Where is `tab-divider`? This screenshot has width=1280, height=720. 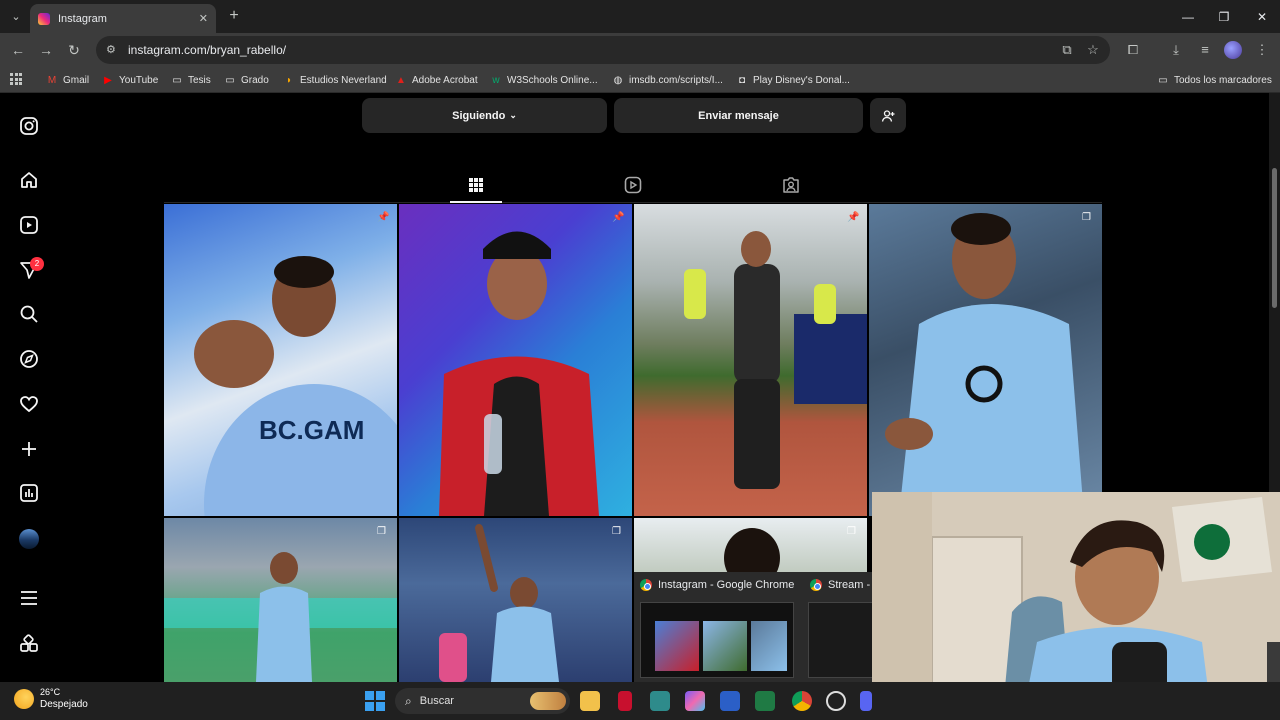 tab-divider is located at coordinates (633, 202).